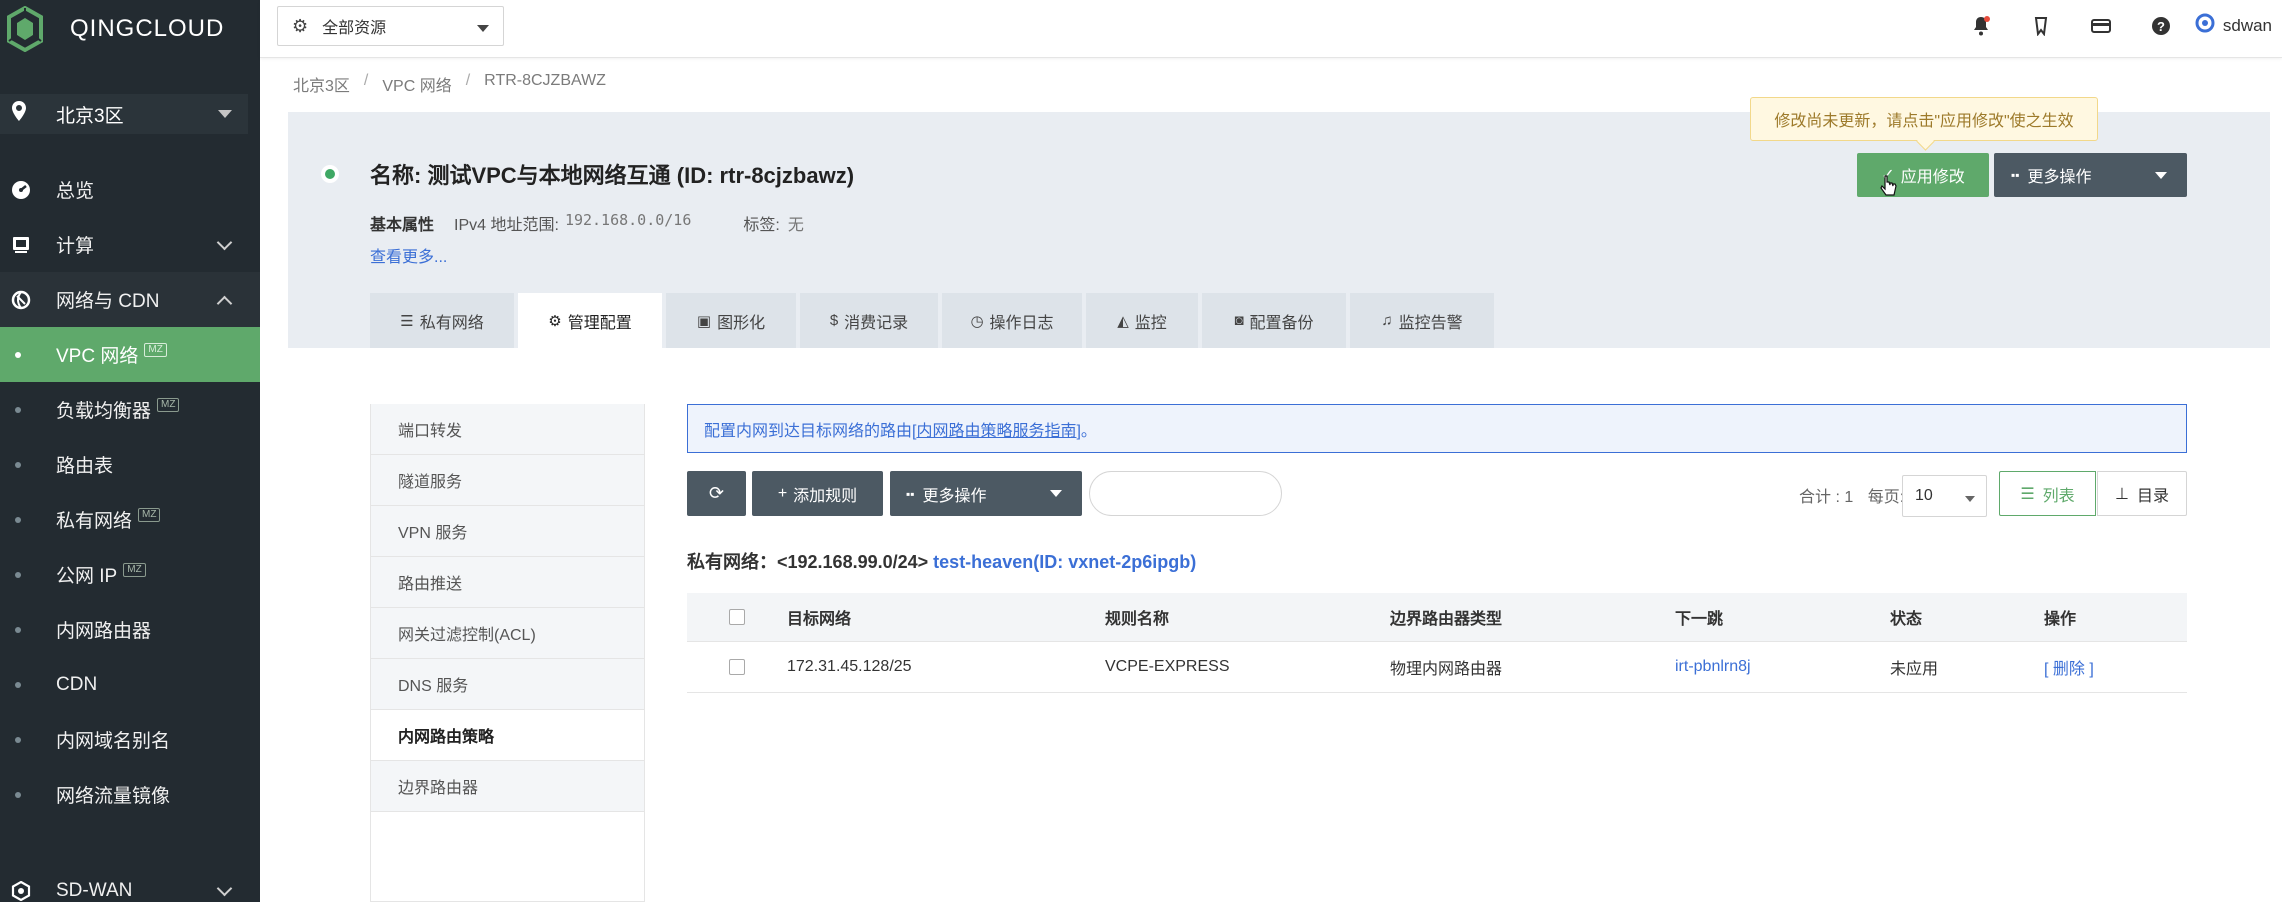 The image size is (2282, 902). Describe the element at coordinates (612, 175) in the screenshot. I see `resource-title: 名称: 测试VPC与本地网络互通 (ID: rtr-8cjzbawz)` at that location.